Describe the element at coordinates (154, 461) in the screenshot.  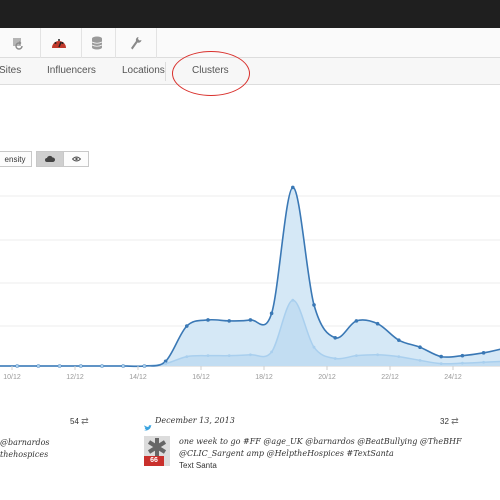
I see `avatar-badge: 66` at that location.